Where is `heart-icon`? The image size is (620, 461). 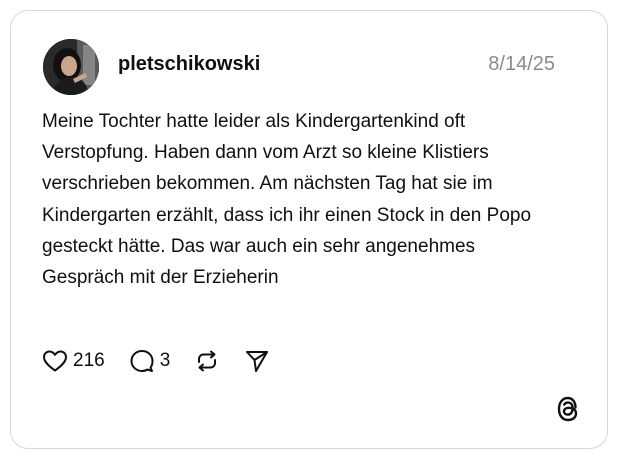
heart-icon is located at coordinates (55, 361).